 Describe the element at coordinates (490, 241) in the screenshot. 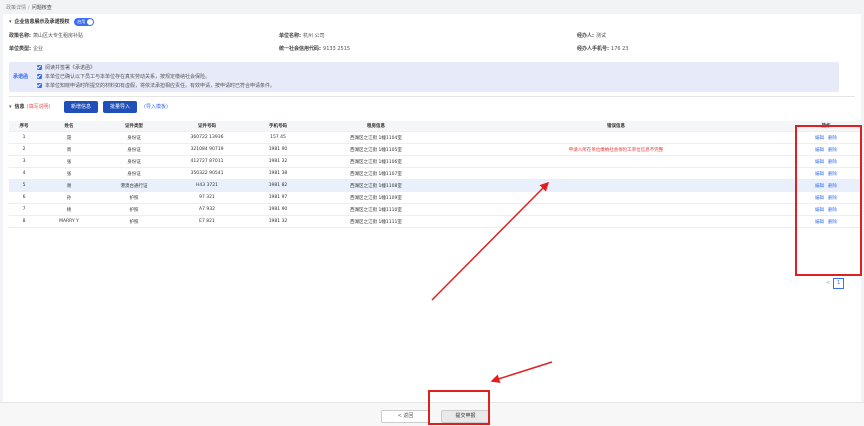

I see `annotation-arrow-up` at that location.